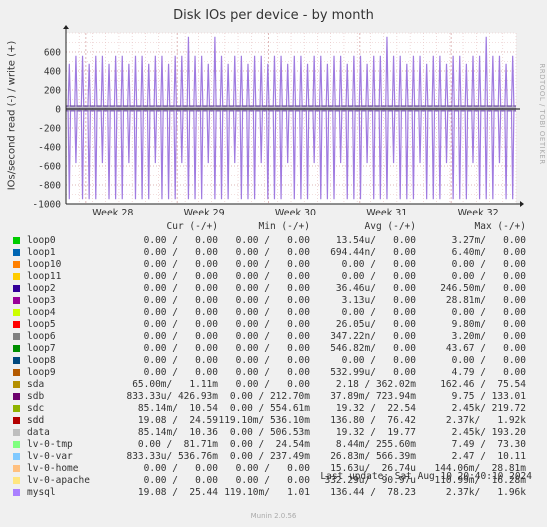  Describe the element at coordinates (192, 226) in the screenshot. I see `col-cur: Cur (-/+)` at that location.